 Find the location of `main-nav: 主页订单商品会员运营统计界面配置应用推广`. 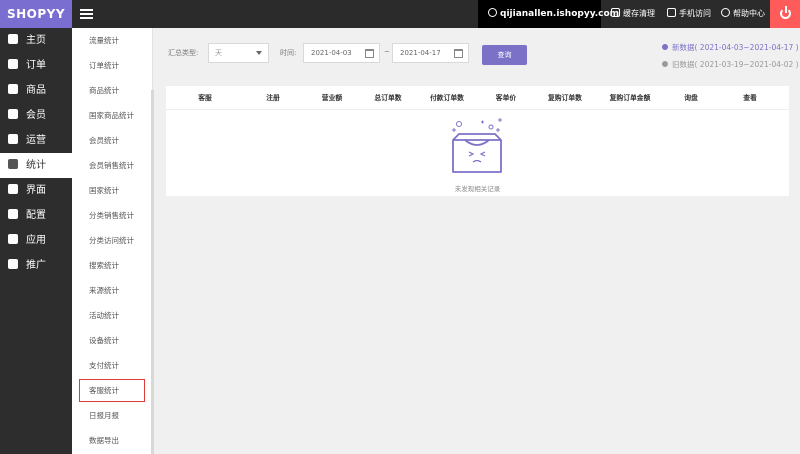

main-nav: 主页订单商品会员运营统计界面配置应用推广 is located at coordinates (36, 241).